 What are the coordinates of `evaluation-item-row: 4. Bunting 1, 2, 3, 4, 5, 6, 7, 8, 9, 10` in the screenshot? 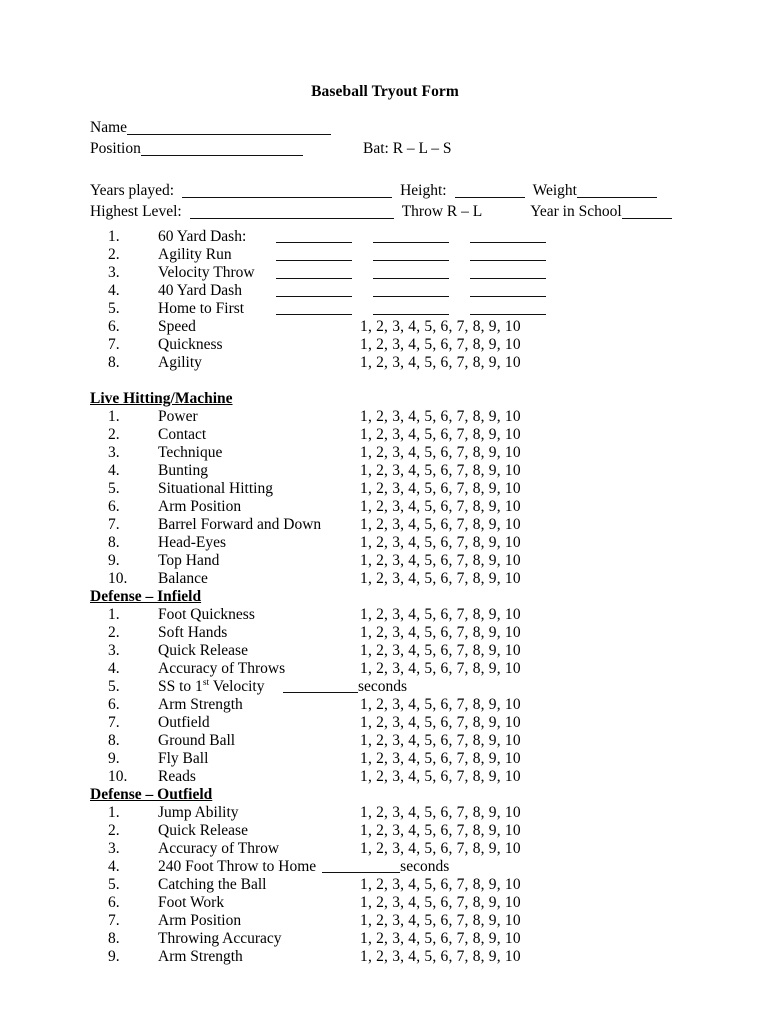 It's located at (390, 471).